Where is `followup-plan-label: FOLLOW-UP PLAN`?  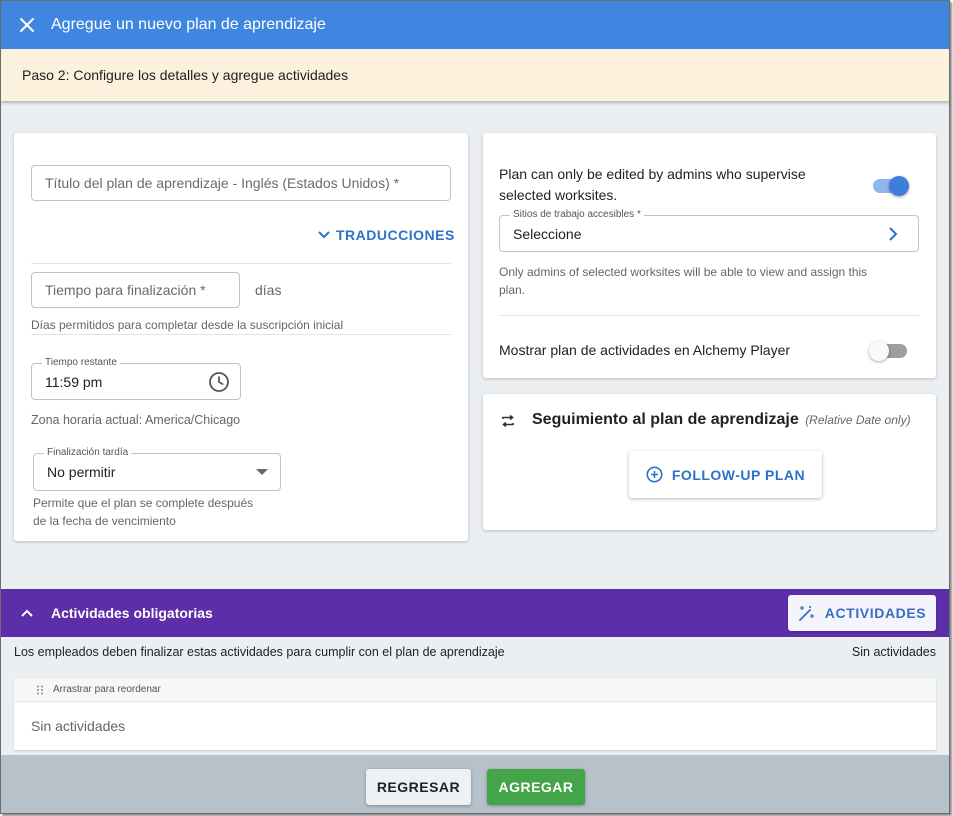 followup-plan-label: FOLLOW-UP PLAN is located at coordinates (738, 474).